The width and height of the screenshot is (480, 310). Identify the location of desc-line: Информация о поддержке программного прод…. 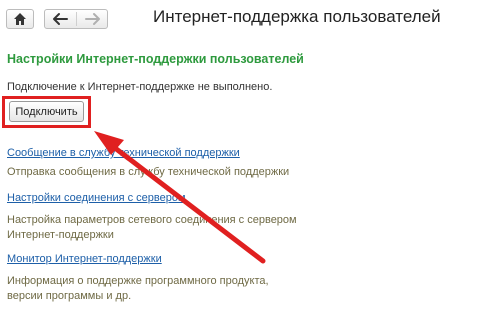
(138, 281).